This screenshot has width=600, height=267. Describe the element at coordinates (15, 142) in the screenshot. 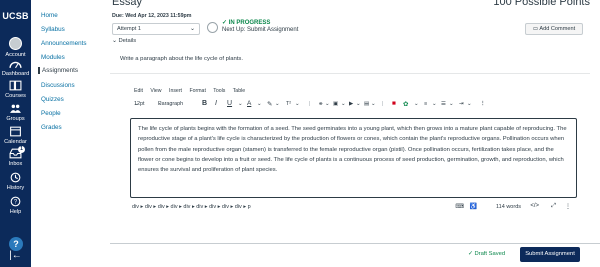

I see `nav-calendar-label: Calendar` at that location.